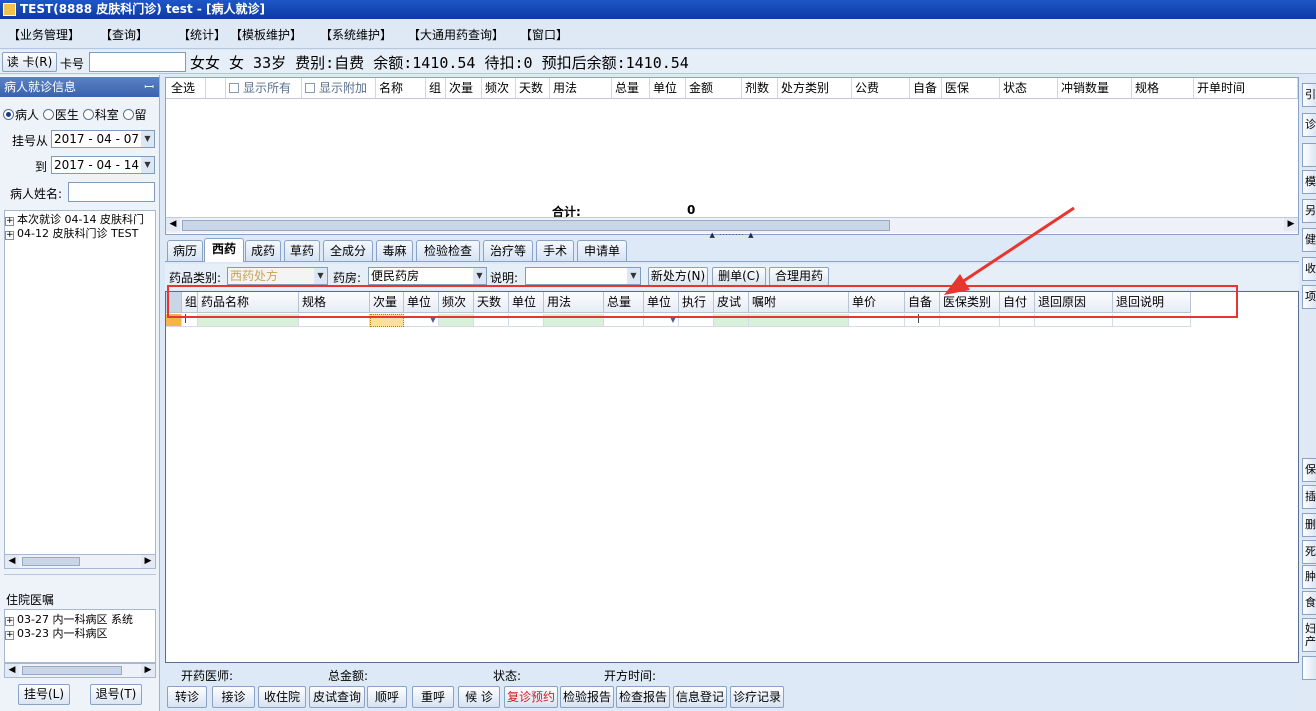 The width and height of the screenshot is (1316, 711). I want to click on tab-herbal: 草药, so click(302, 250).